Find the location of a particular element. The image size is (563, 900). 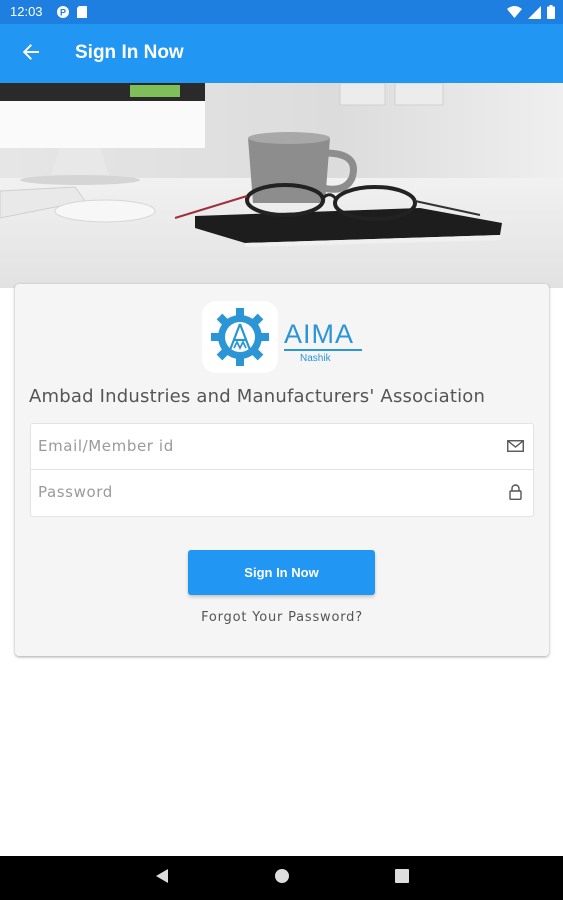

nav-home-button is located at coordinates (282, 878).